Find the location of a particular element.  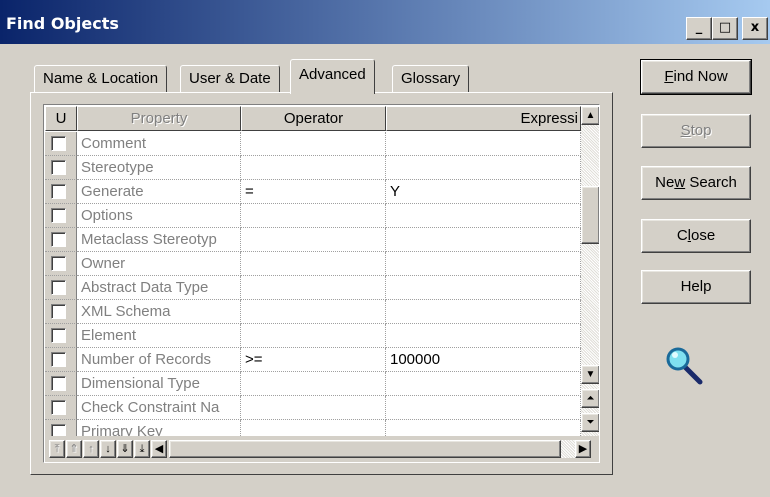

move-up-page-icon: ⇑ is located at coordinates (74, 449).